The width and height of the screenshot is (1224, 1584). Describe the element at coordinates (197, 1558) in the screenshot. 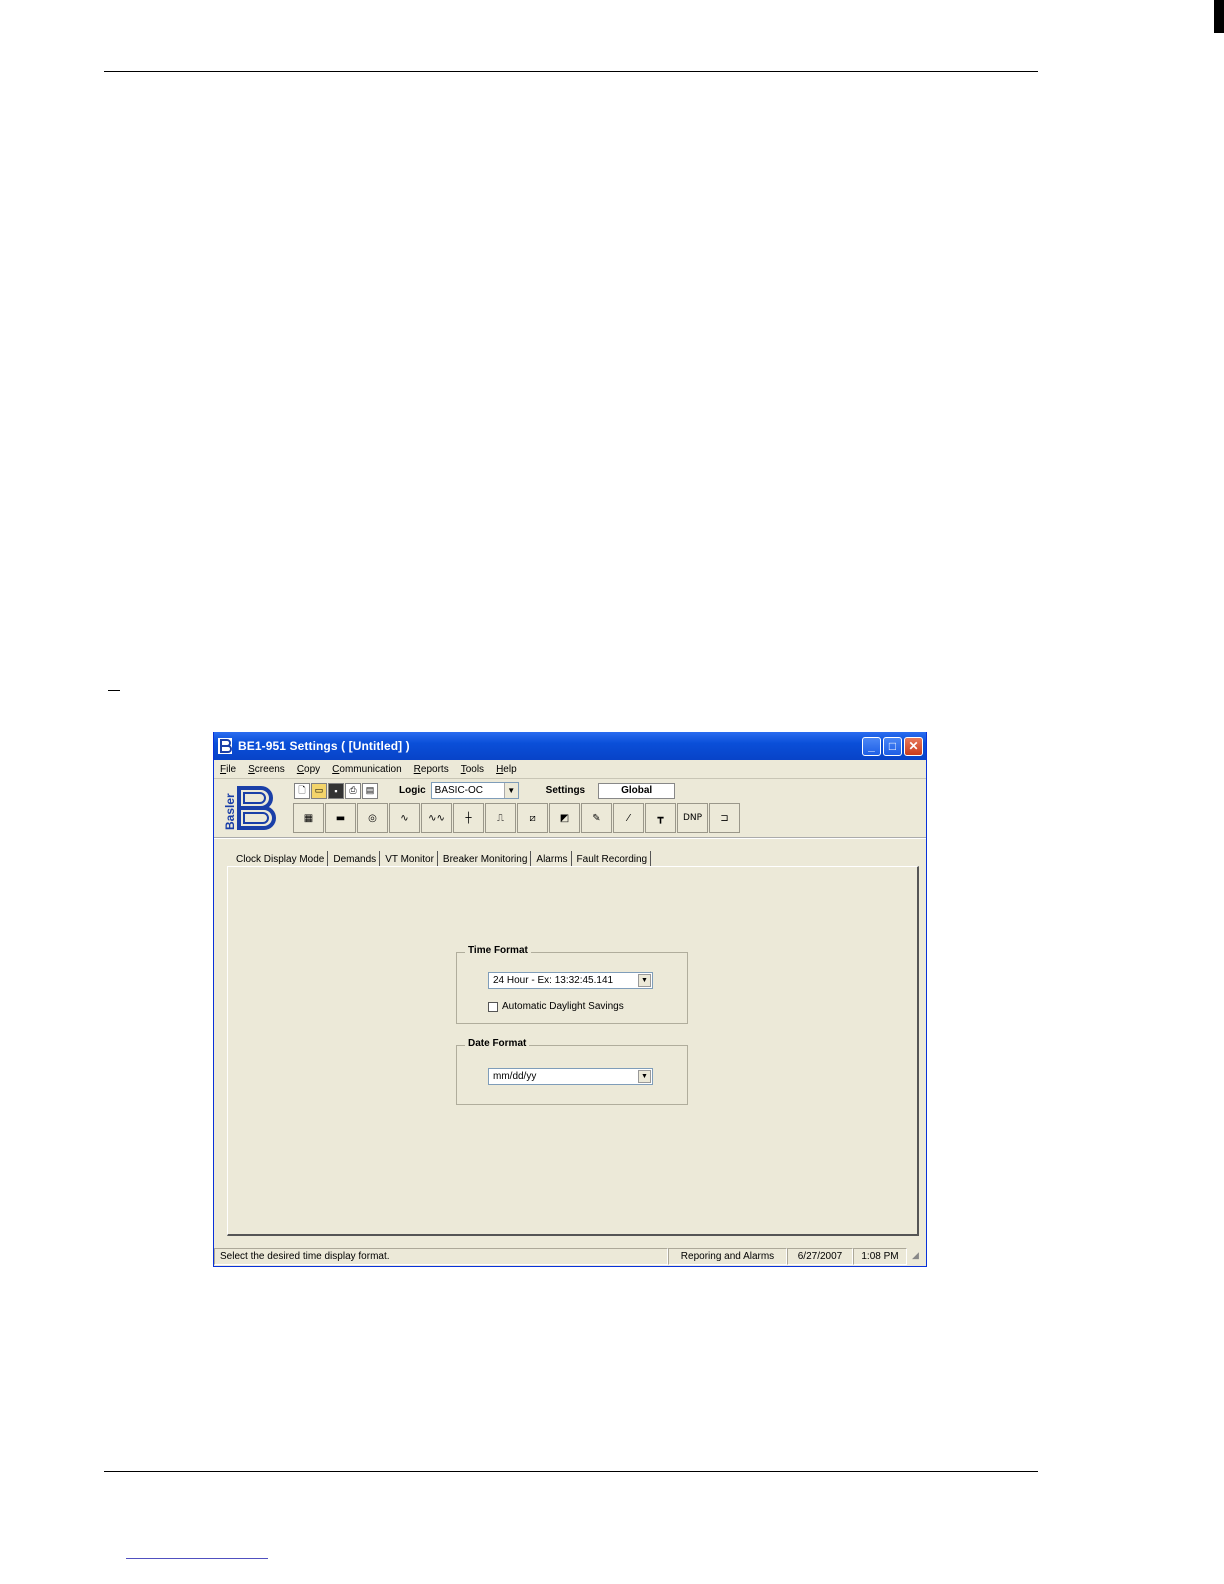

I see `footer-link-underline` at that location.